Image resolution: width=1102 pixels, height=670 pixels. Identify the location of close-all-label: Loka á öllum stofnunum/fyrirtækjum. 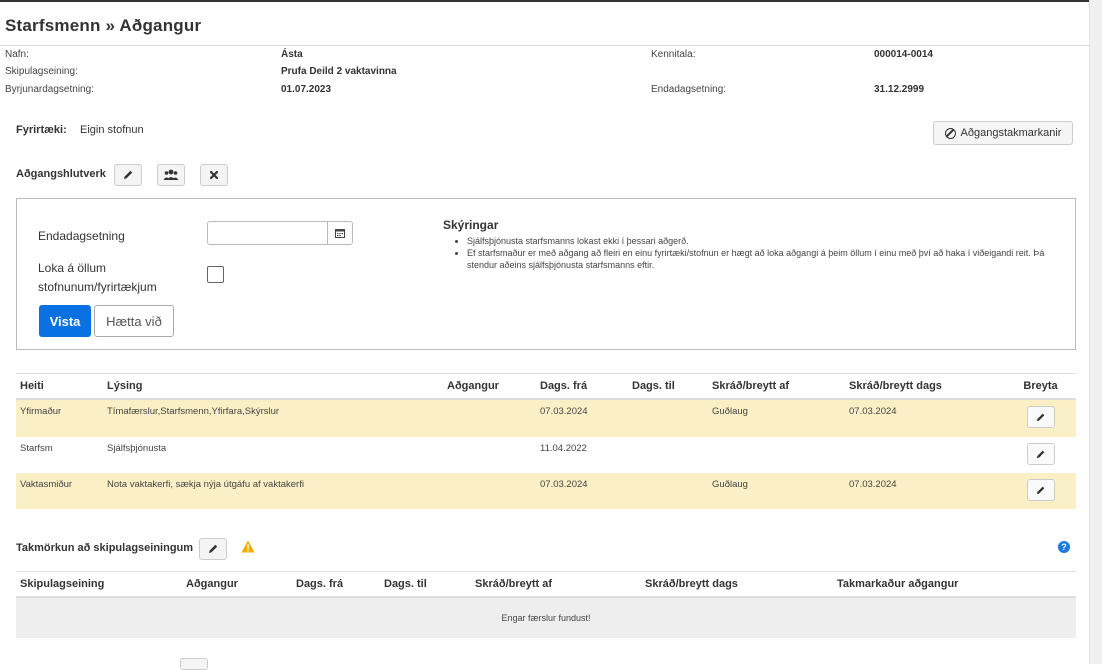
(97, 277).